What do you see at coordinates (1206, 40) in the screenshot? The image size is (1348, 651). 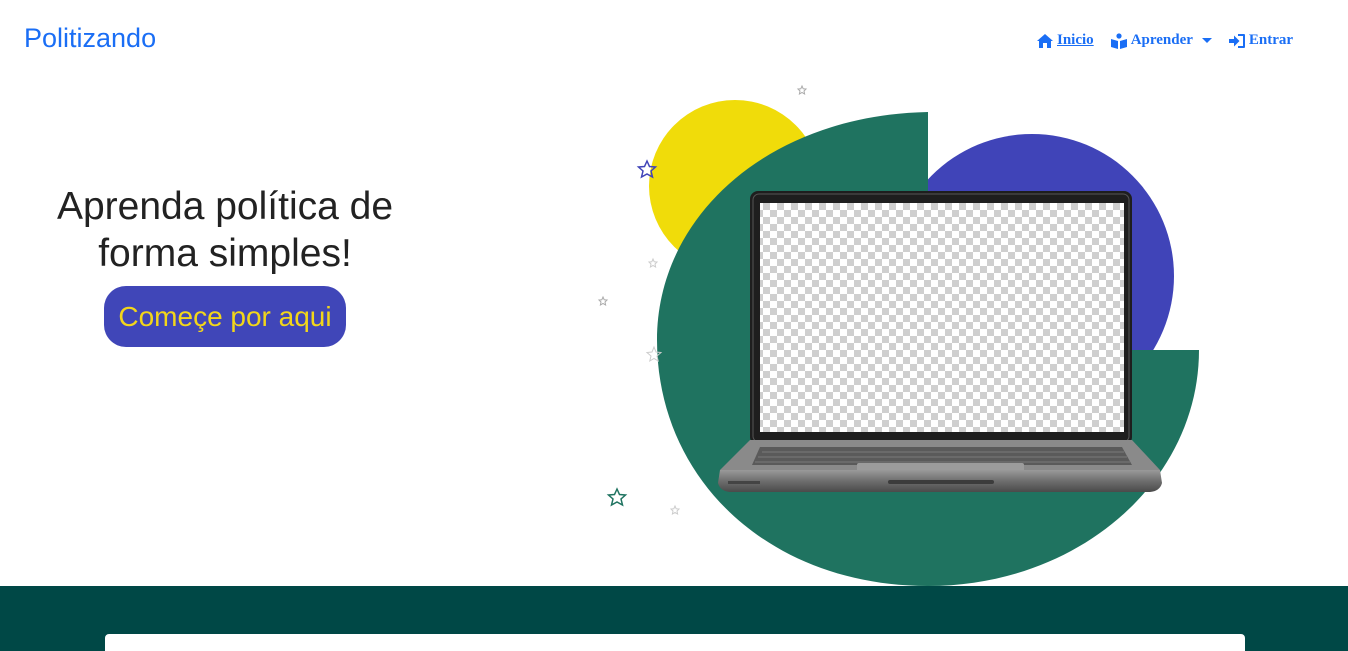 I see `chevron-down-icon` at bounding box center [1206, 40].